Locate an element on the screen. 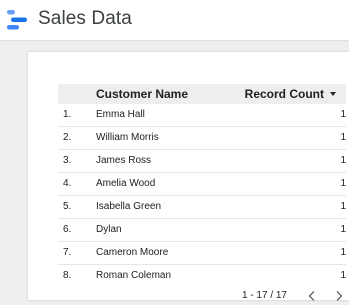  customer-name-cell: Amelia Wood is located at coordinates (126, 183).